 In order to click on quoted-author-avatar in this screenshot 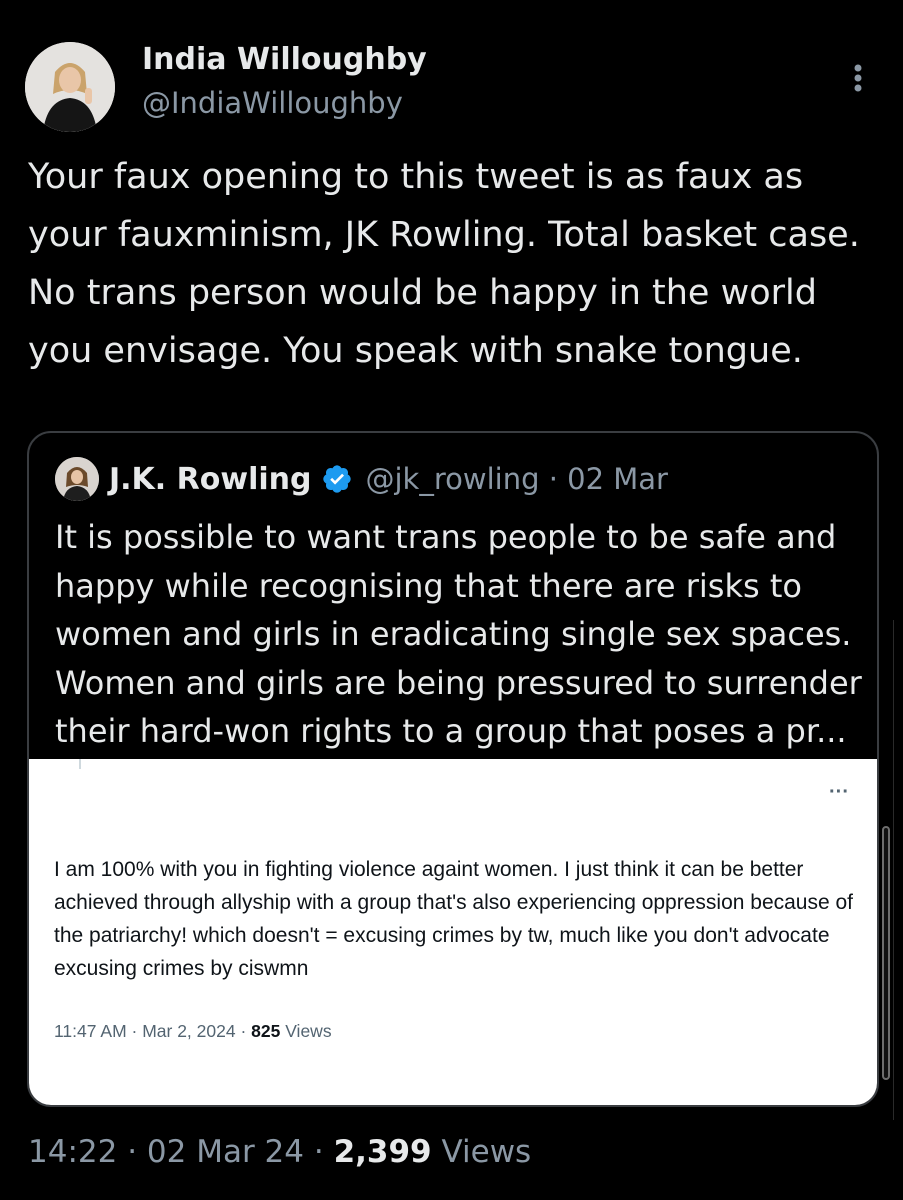, I will do `click(77, 479)`.